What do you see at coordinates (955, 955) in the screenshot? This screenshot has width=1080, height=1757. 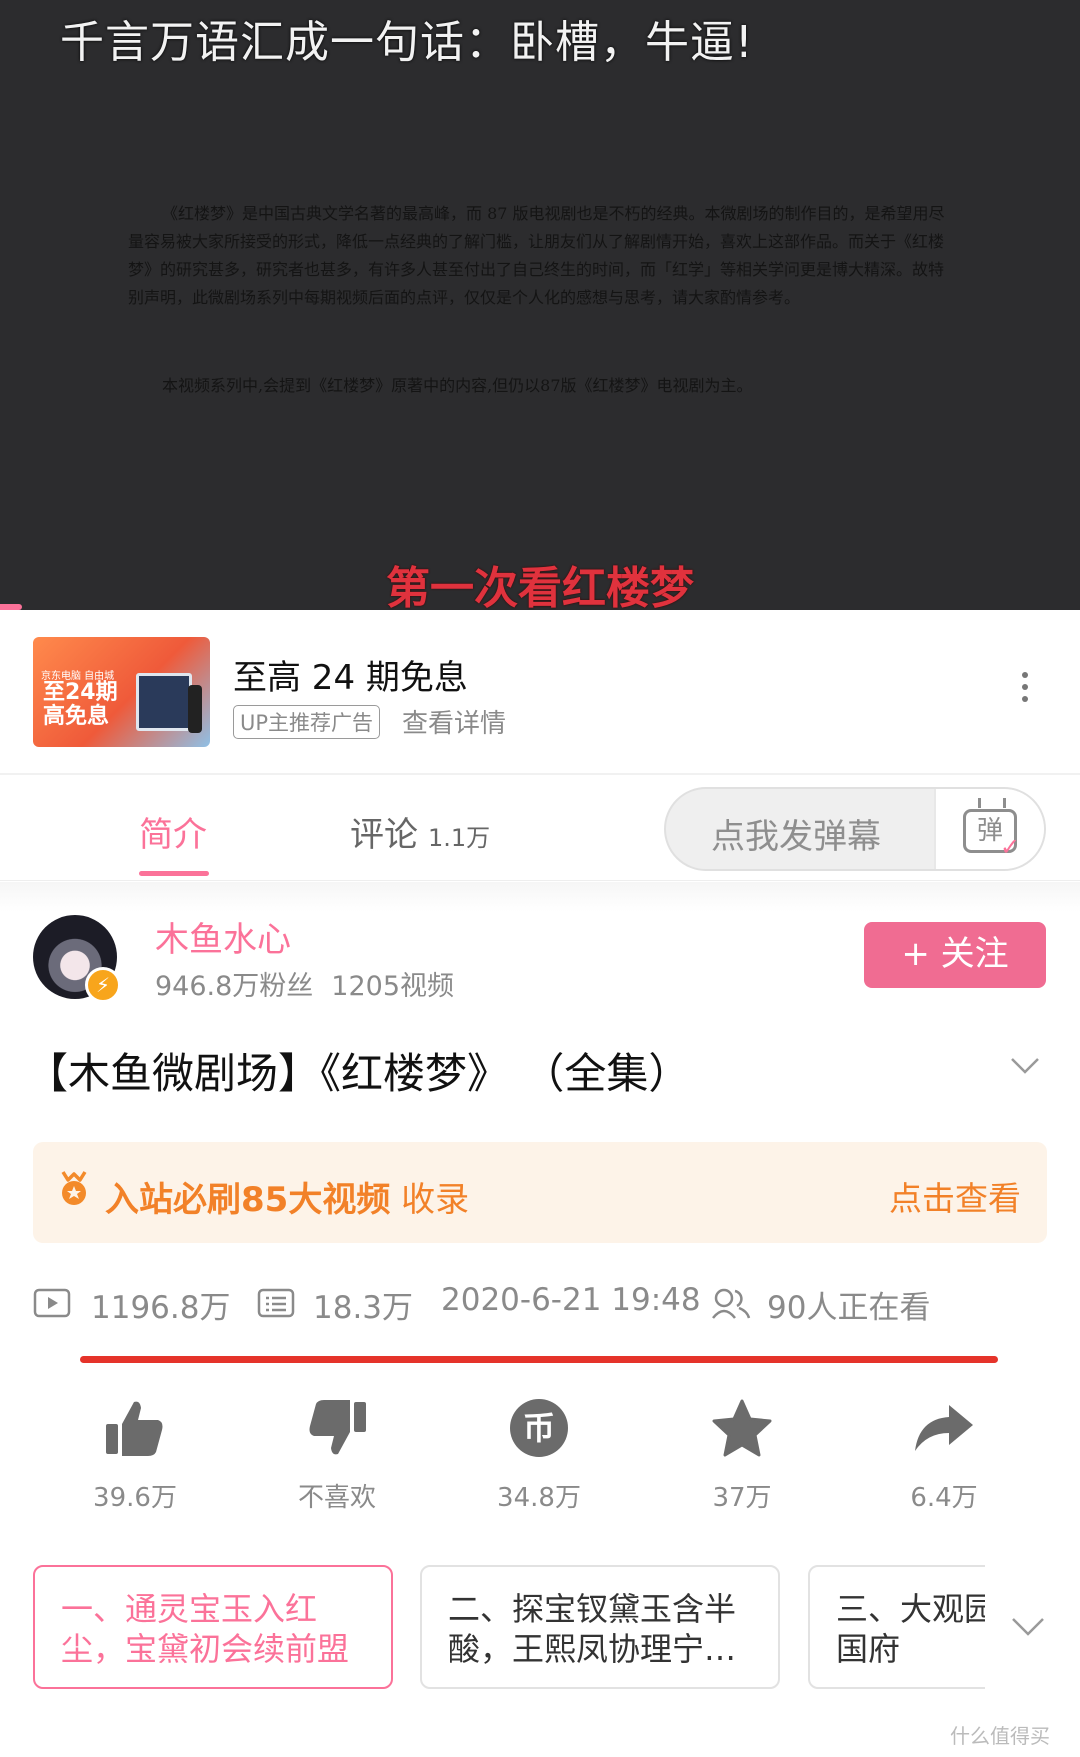 I see `follow-button: + 关注` at bounding box center [955, 955].